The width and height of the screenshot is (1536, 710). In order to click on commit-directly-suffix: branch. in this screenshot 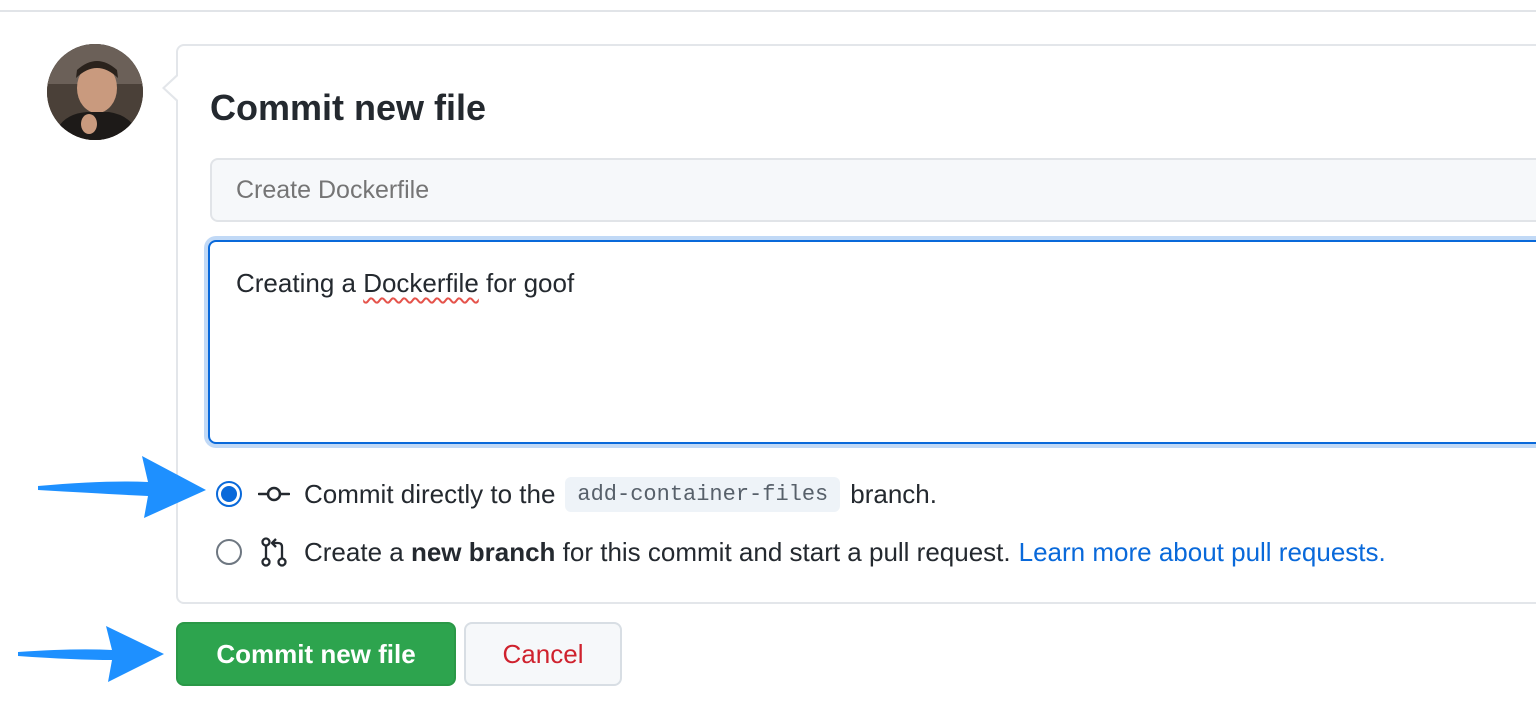, I will do `click(893, 493)`.